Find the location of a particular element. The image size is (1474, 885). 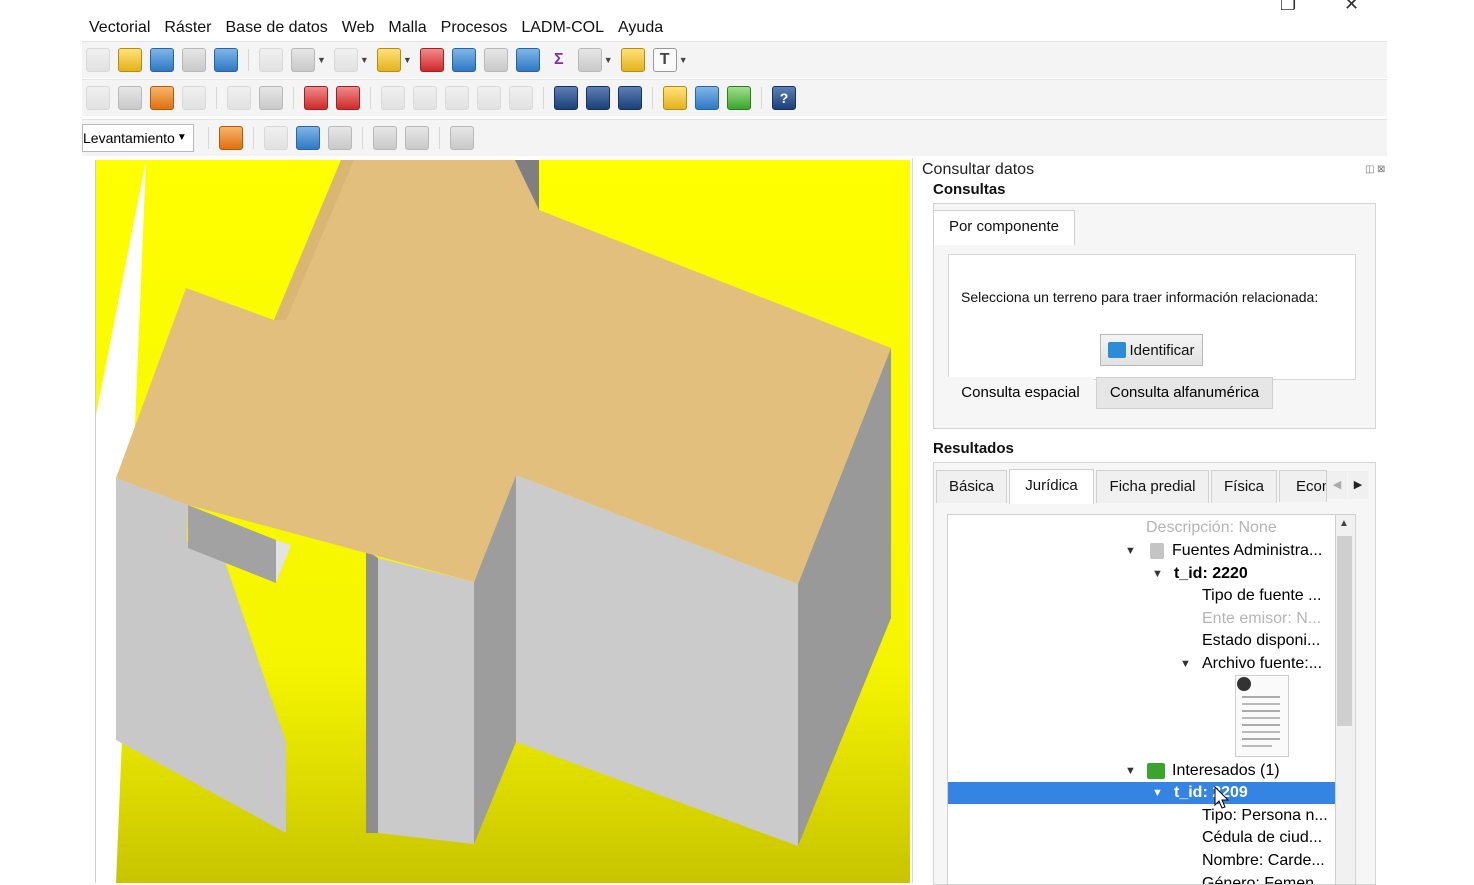

document-thumbnail is located at coordinates (1262, 716).